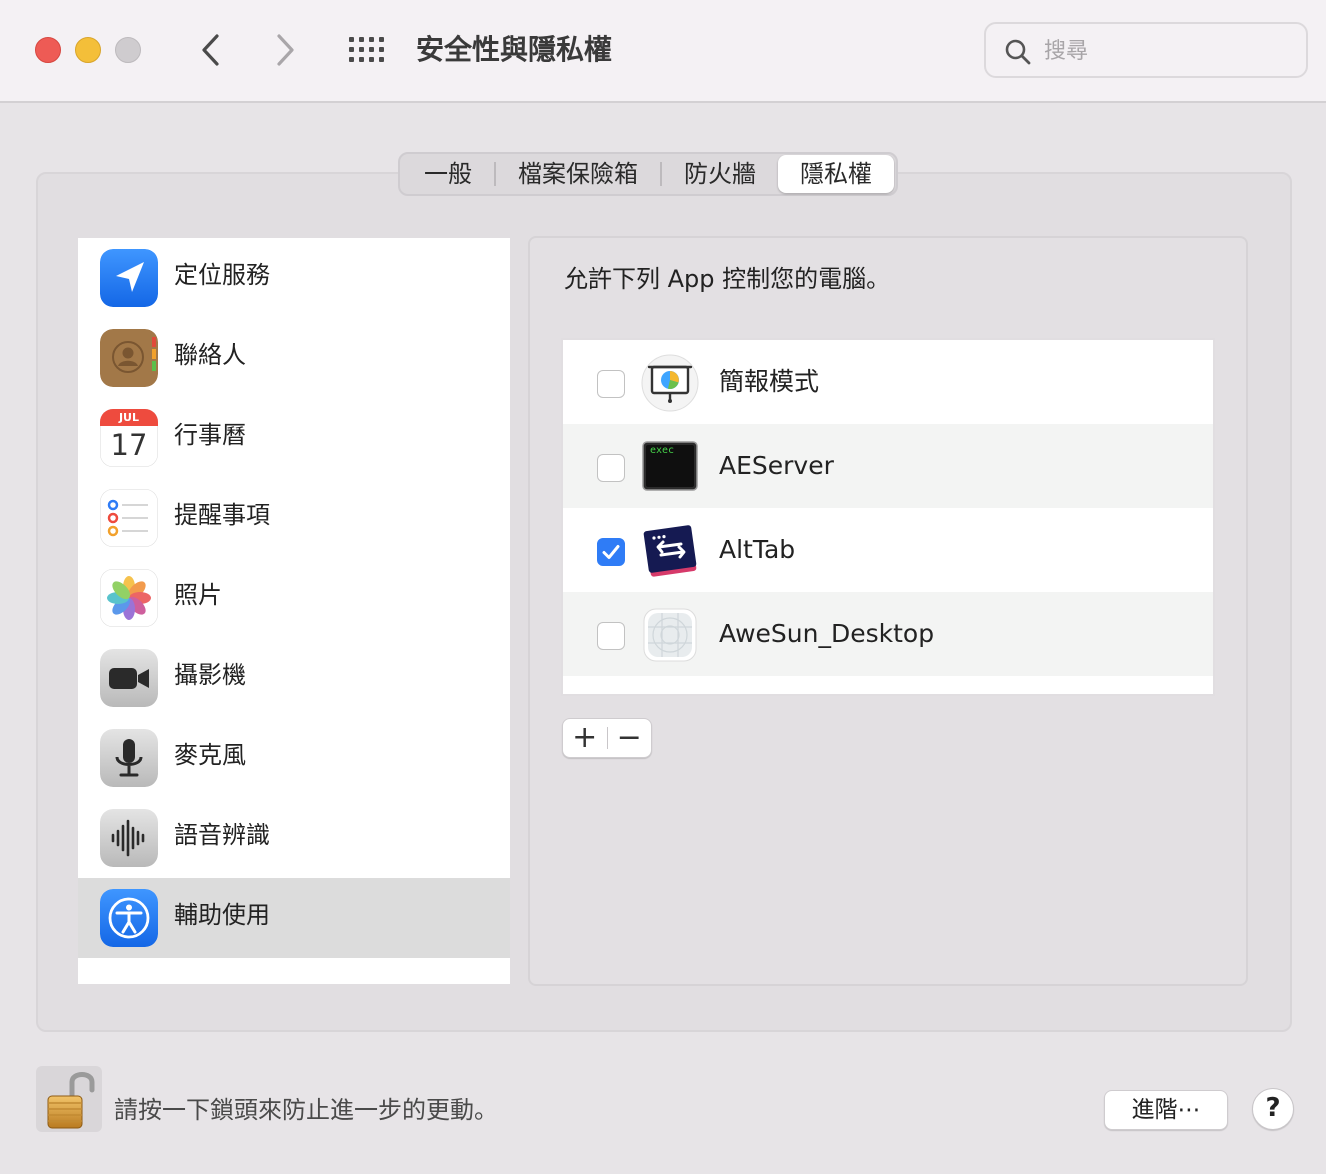 The height and width of the screenshot is (1174, 1326). I want to click on pane-description: 允許下列 App 控制您的電腦。, so click(727, 279).